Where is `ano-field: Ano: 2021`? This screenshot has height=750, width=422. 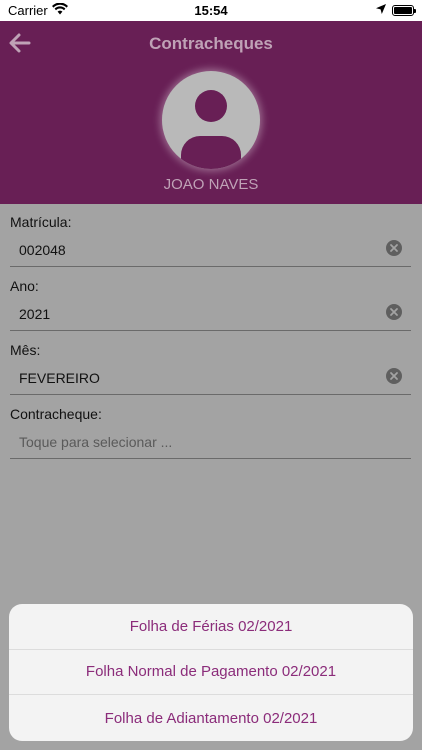
ano-field: Ano: 2021 is located at coordinates (210, 299).